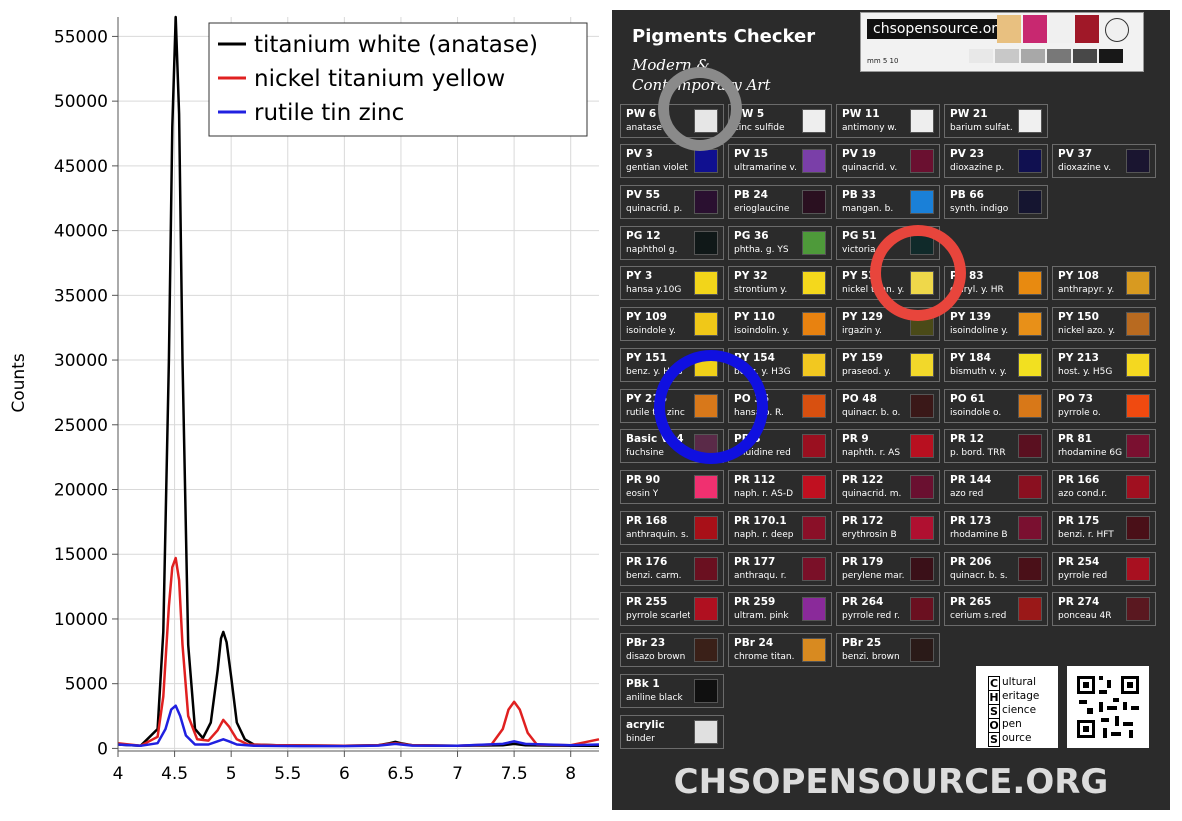 The height and width of the screenshot is (821, 1182). Describe the element at coordinates (1083, 494) in the screenshot. I see `pigment-name: azo cond.r.` at that location.